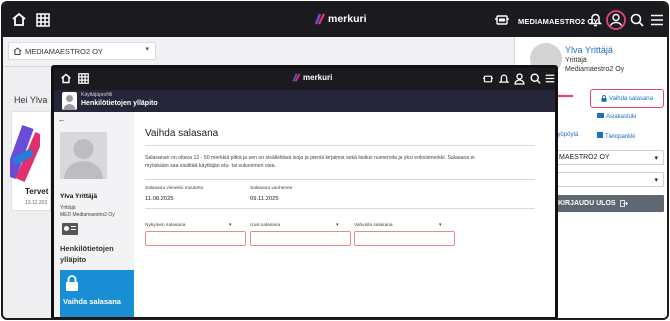 Image resolution: width=670 pixels, height=321 pixels. What do you see at coordinates (623, 203) in the screenshot?
I see `logout-icon` at bounding box center [623, 203].